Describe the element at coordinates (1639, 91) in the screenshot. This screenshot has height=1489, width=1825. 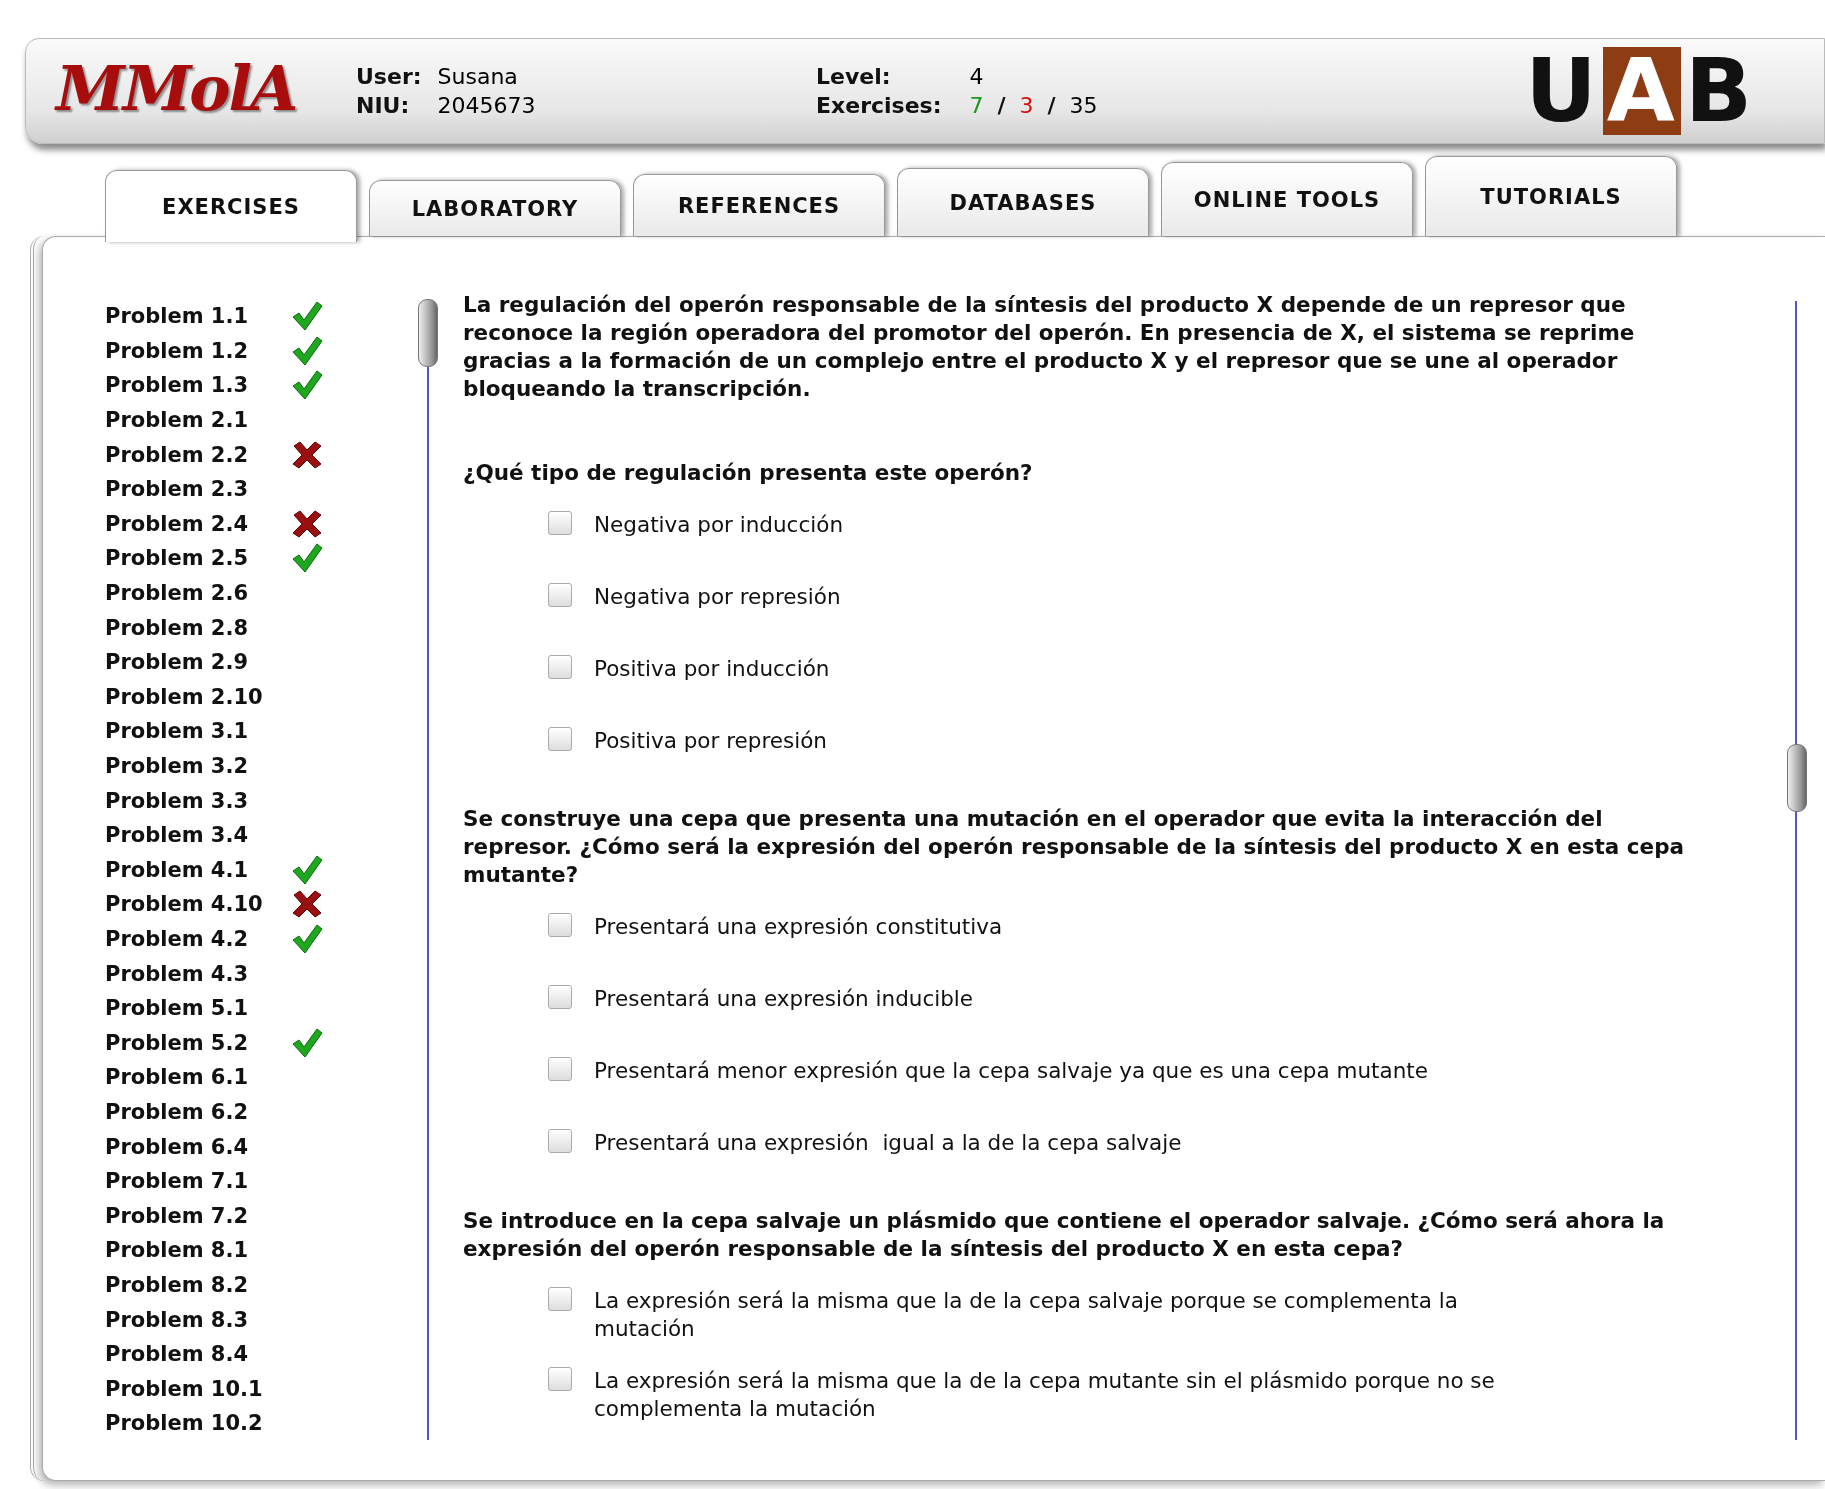
I see `university-logo: UAB` at that location.